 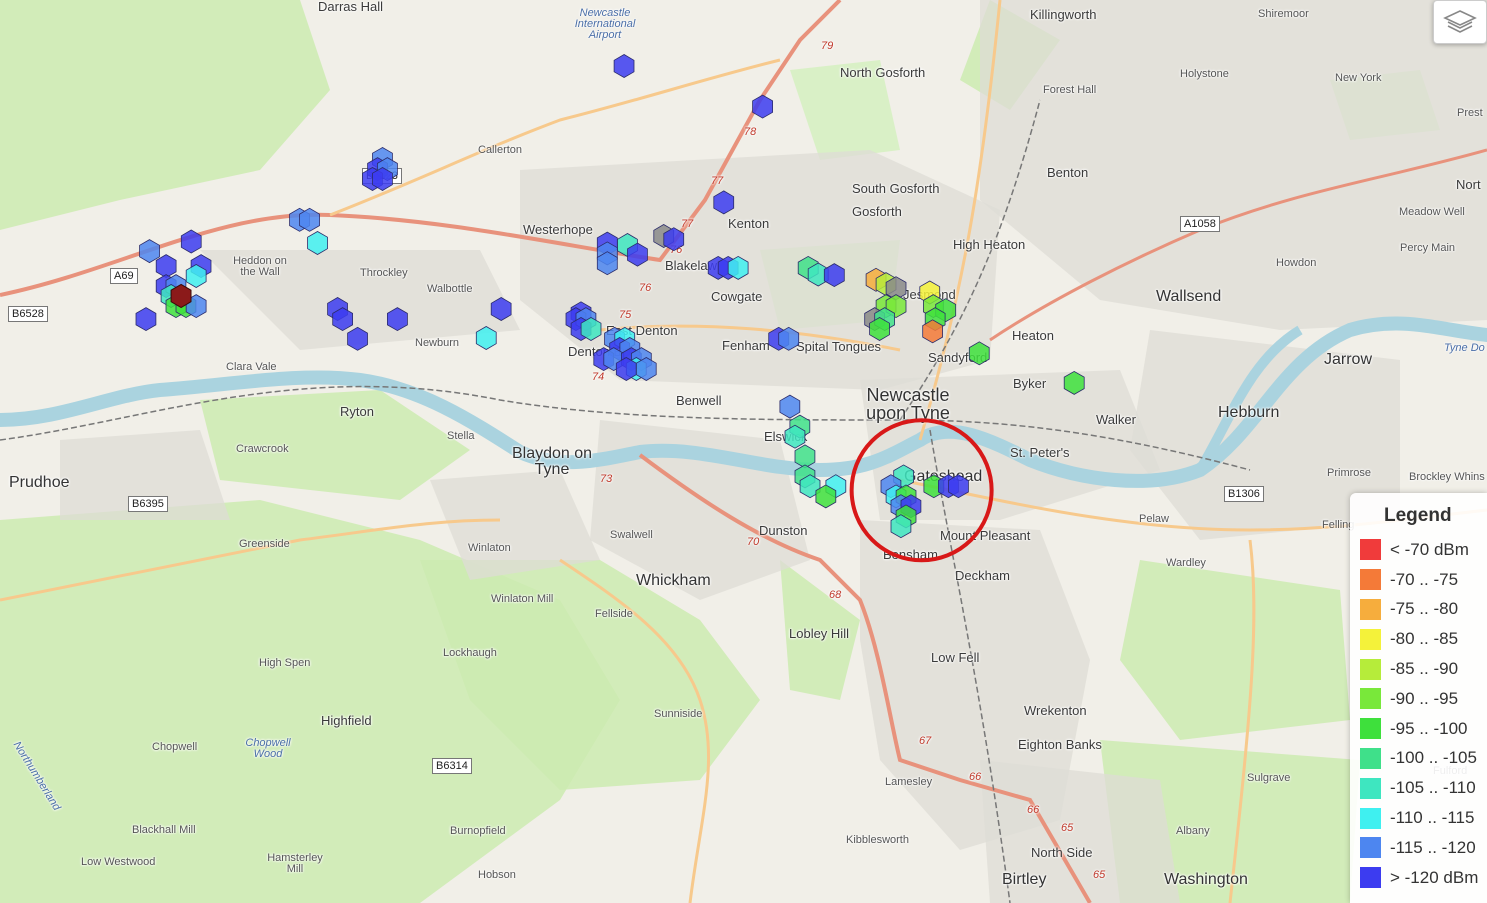 I want to click on legend-label: -75 .. -80, so click(x=1424, y=609).